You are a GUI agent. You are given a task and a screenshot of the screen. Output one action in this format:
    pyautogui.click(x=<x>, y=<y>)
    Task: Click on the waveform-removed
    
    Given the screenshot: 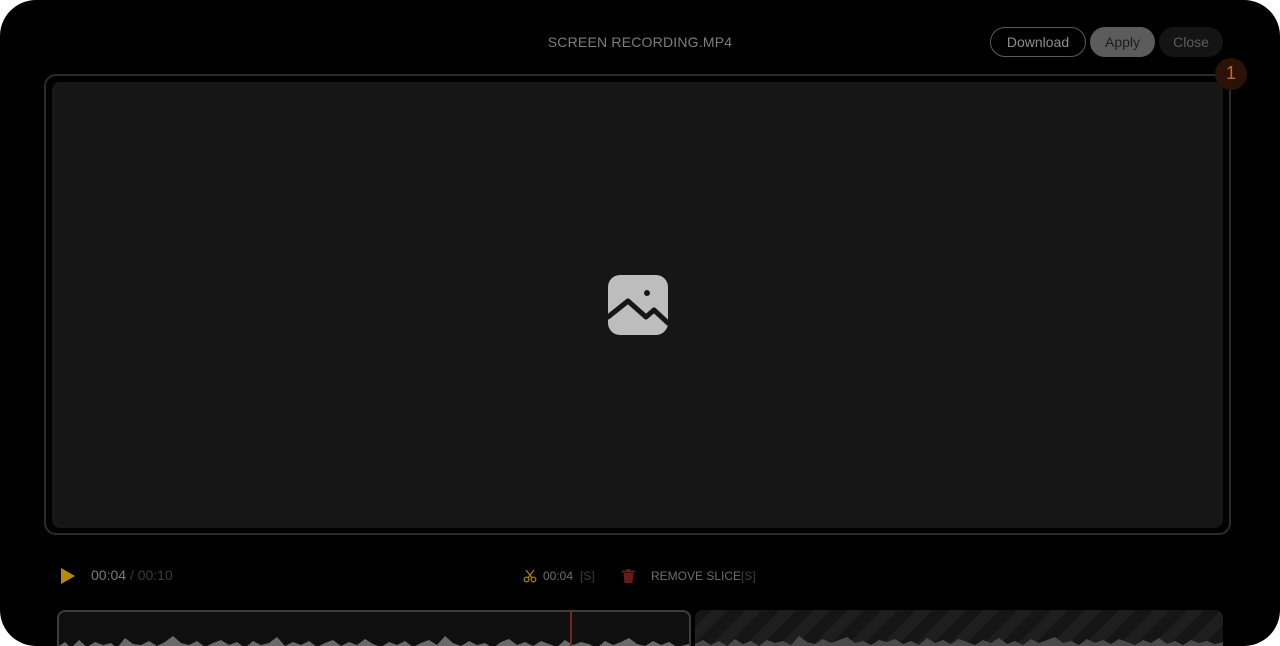 What is the action you would take?
    pyautogui.click(x=959, y=641)
    